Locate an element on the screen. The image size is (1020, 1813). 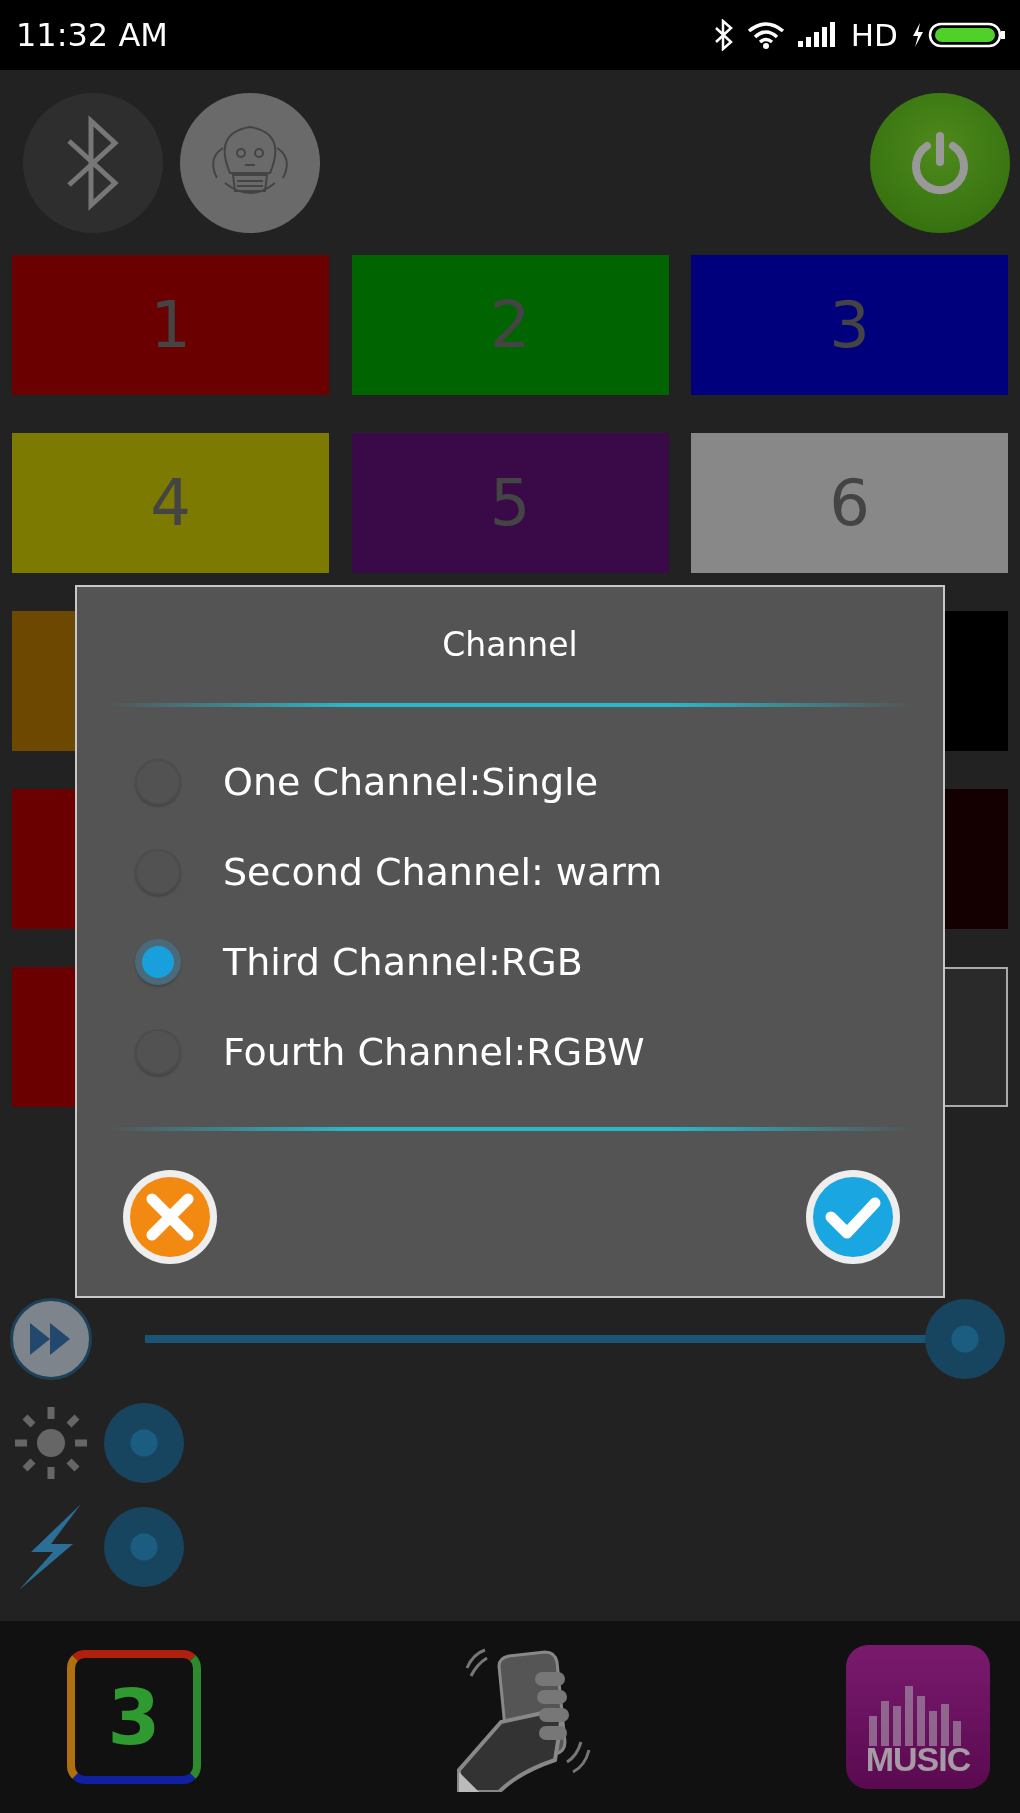
channel-button: 3 is located at coordinates (134, 1717).